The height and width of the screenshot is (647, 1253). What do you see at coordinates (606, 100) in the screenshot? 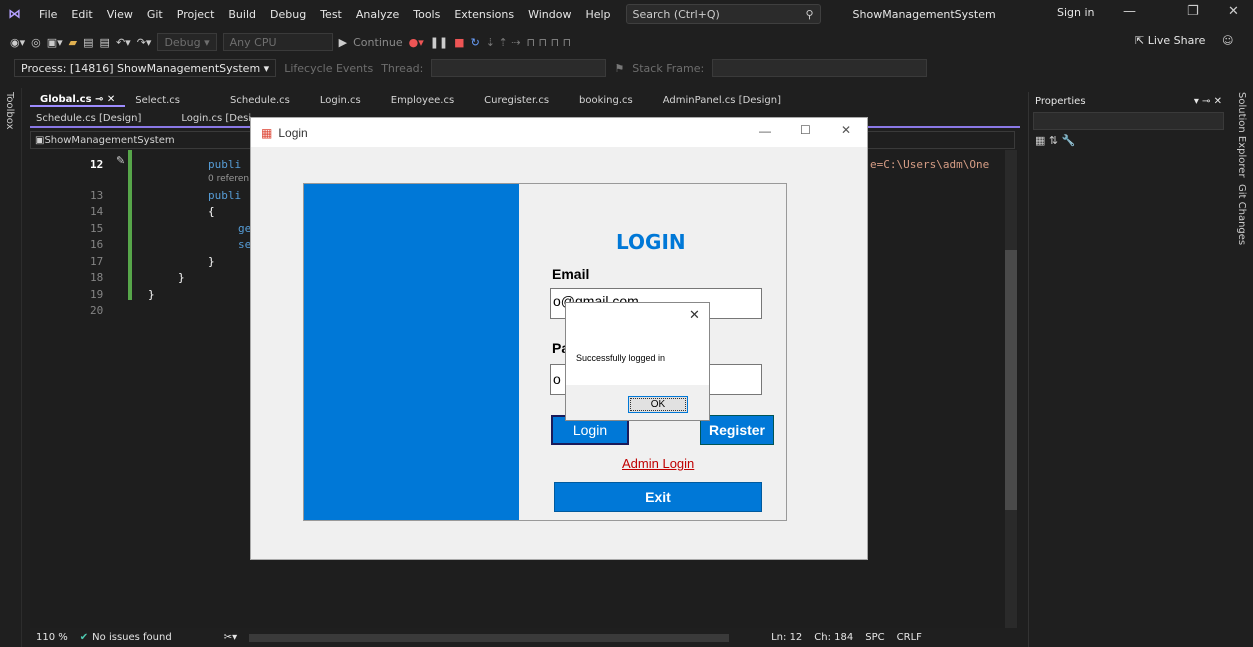
I see `tab-booking-cs: booking.cs` at bounding box center [606, 100].